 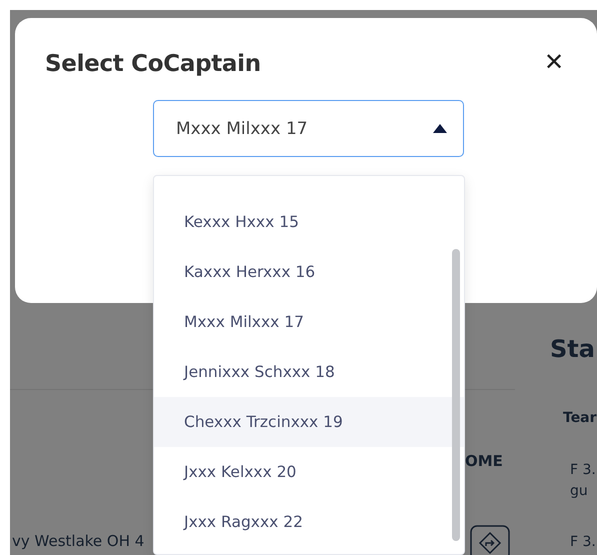 What do you see at coordinates (153, 64) in the screenshot?
I see `dialog-title: Select CoCaptain` at bounding box center [153, 64].